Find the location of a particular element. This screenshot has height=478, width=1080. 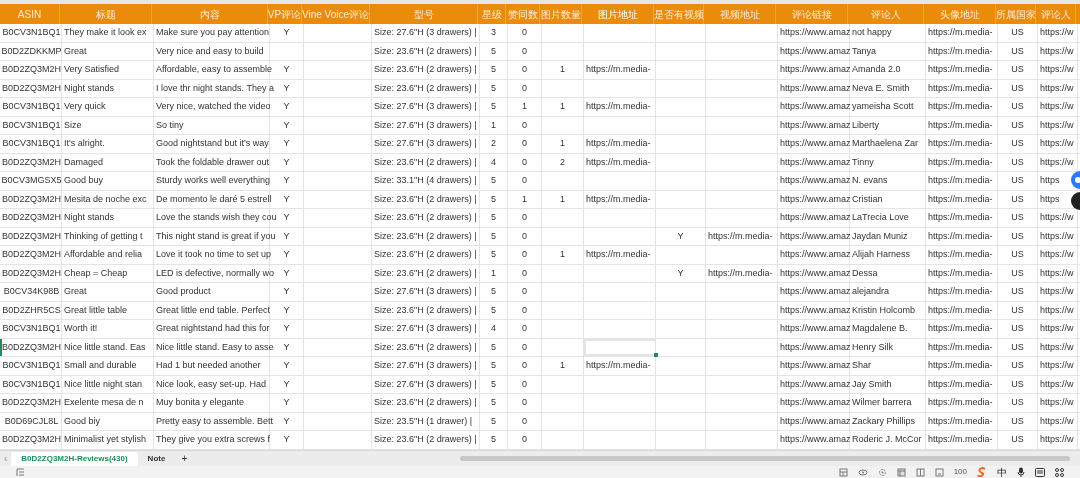

column-header: 图片地址 is located at coordinates (618, 14).